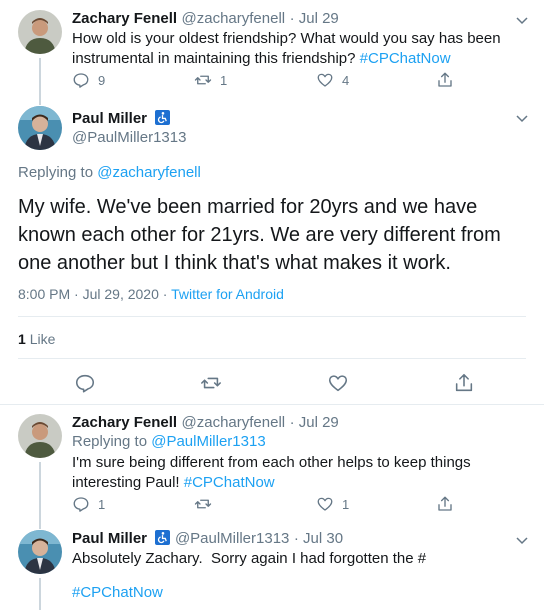  What do you see at coordinates (42, 339) in the screenshot?
I see `likes-label: Like` at bounding box center [42, 339].